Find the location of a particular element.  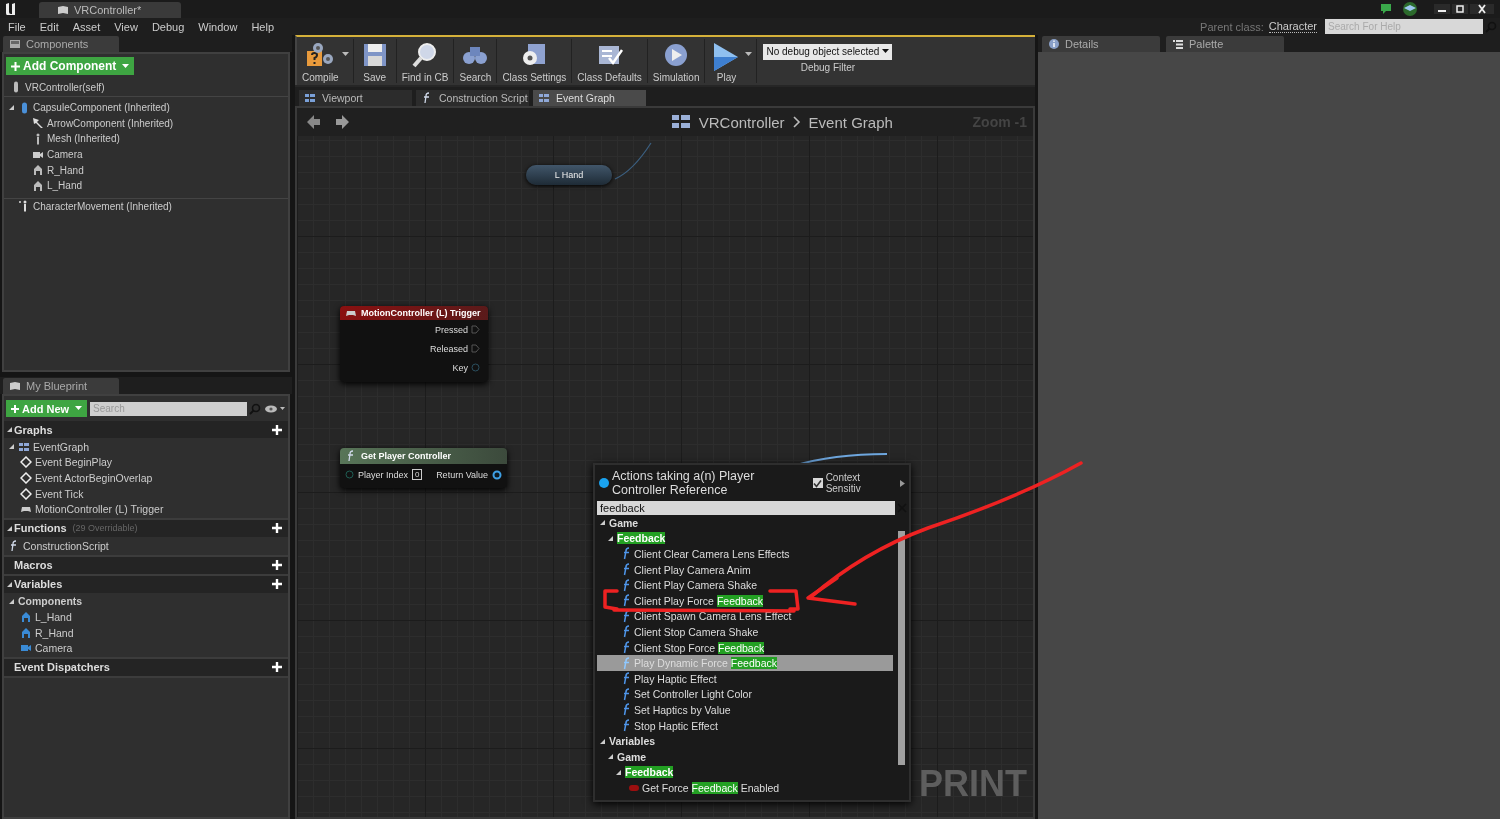

section-header: Graphs is located at coordinates (146, 429).